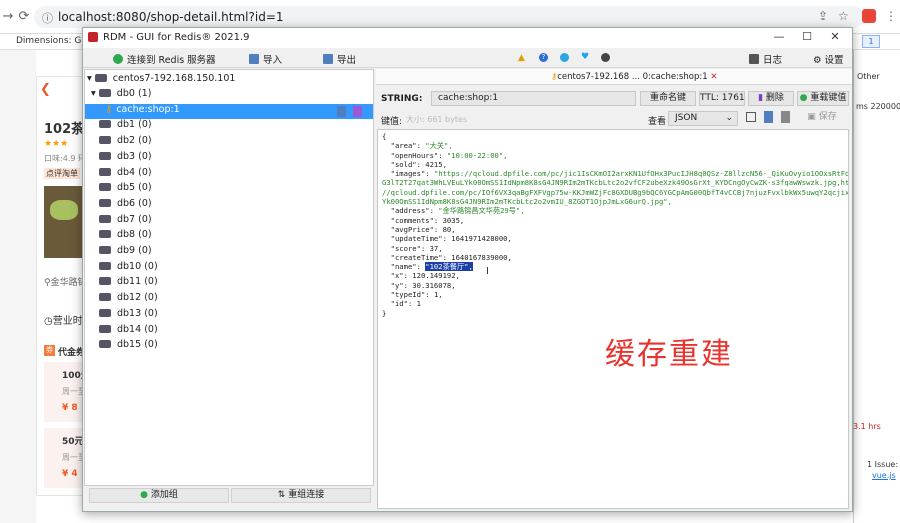  I want to click on plus-icon, so click(118, 59).